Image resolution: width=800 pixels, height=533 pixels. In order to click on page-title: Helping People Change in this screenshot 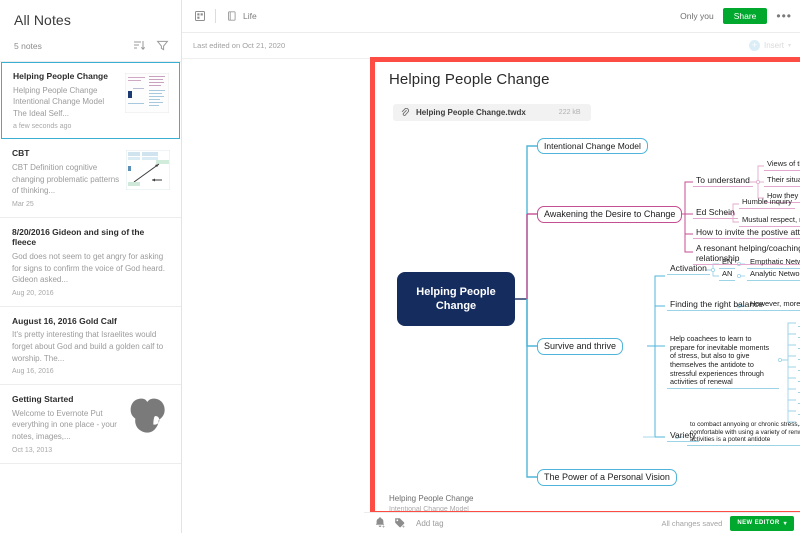, I will do `click(469, 79)`.